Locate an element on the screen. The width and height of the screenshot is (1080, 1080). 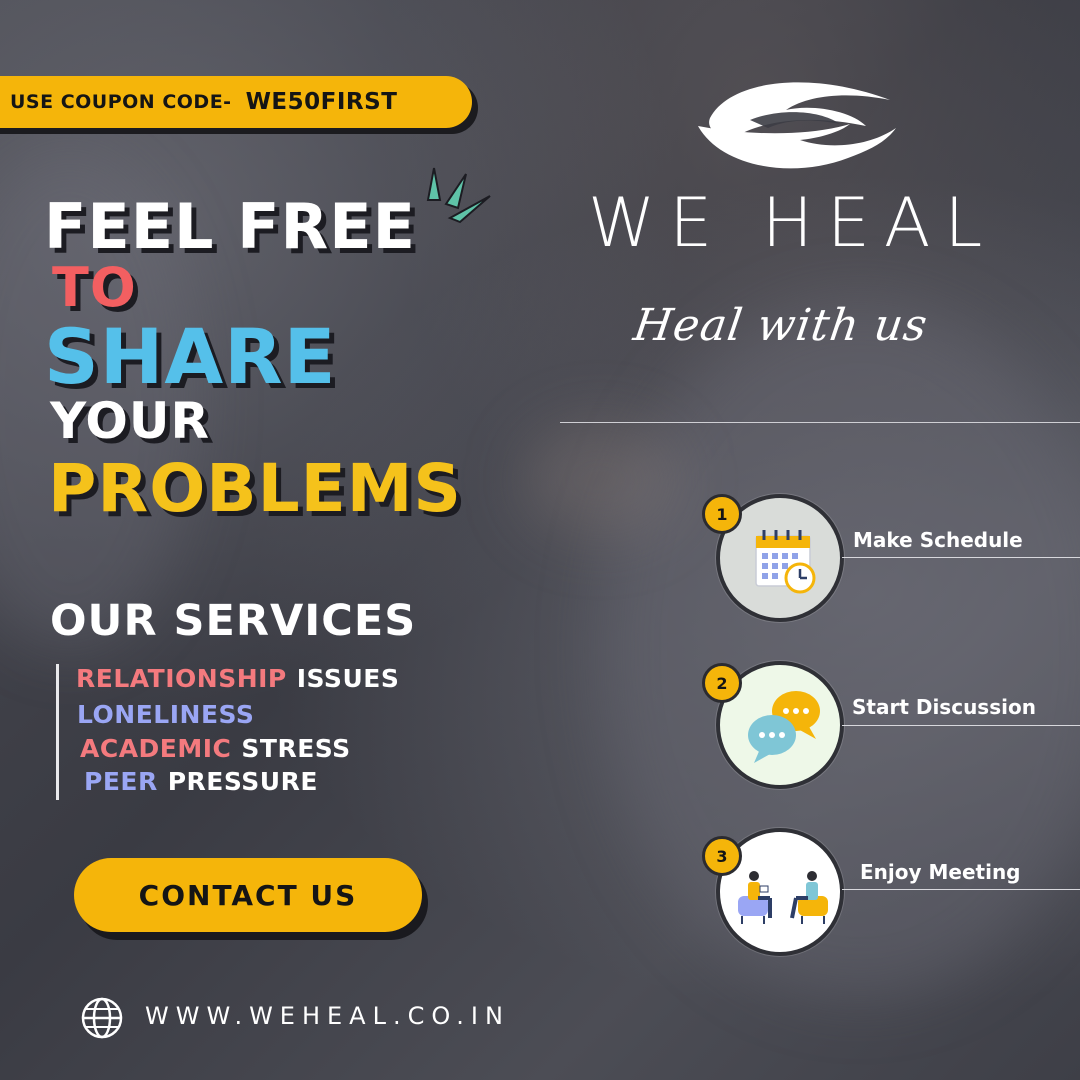
step-1-underline is located at coordinates (961, 557).